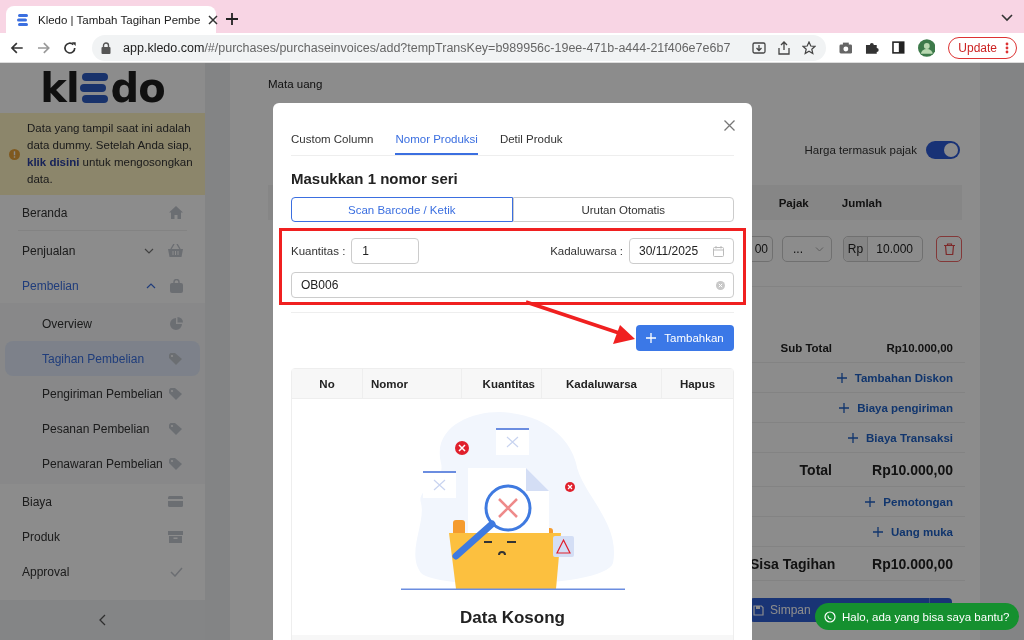 The image size is (1024, 640). I want to click on column-header: Jumlah, so click(861, 202).